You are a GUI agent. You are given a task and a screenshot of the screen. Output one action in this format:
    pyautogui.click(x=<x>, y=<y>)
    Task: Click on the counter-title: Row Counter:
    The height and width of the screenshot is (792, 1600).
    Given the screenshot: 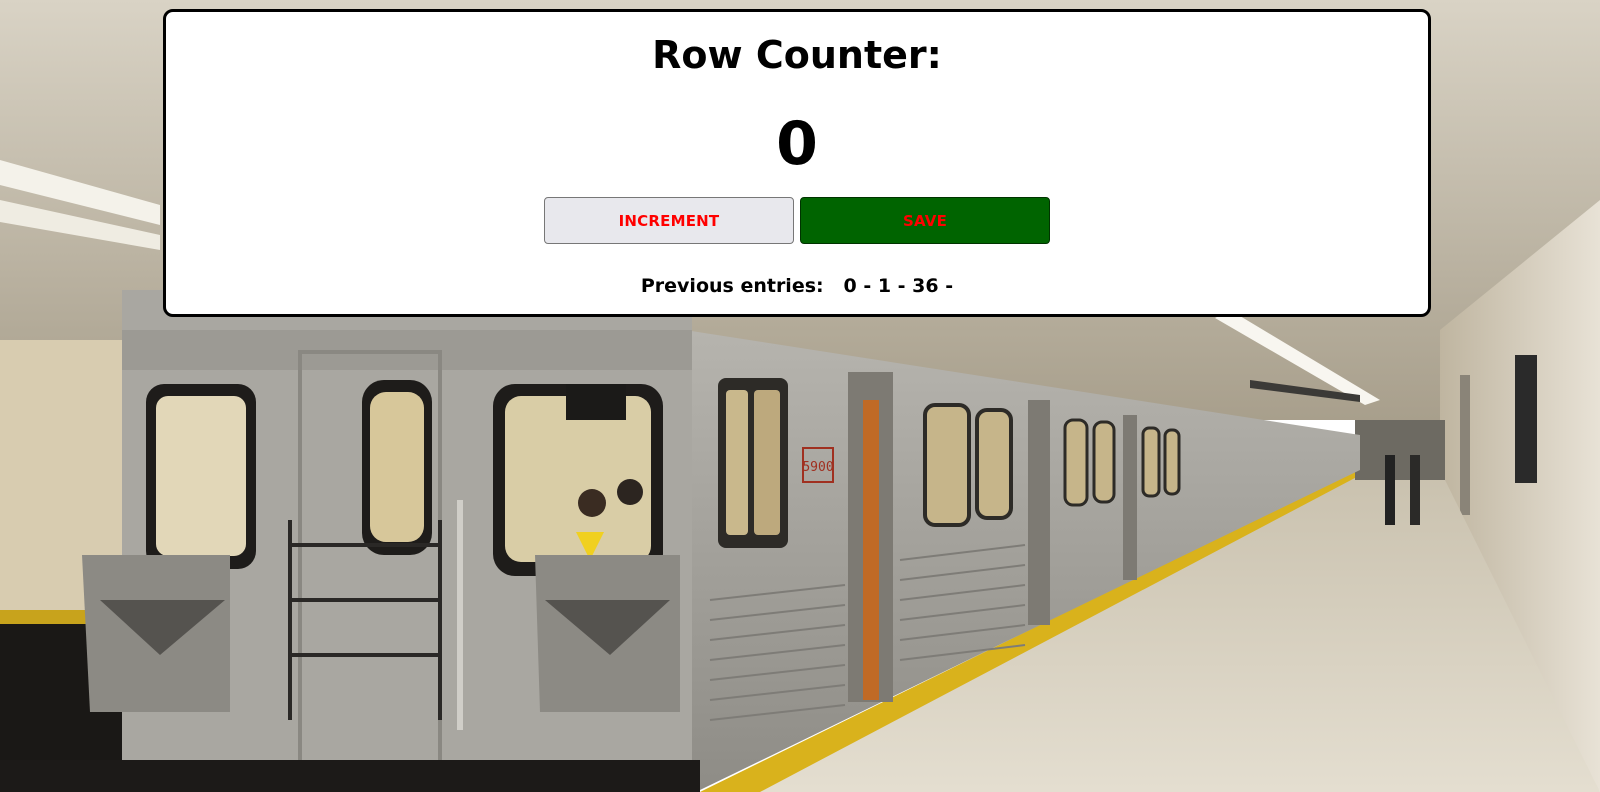 What is the action you would take?
    pyautogui.click(x=797, y=55)
    